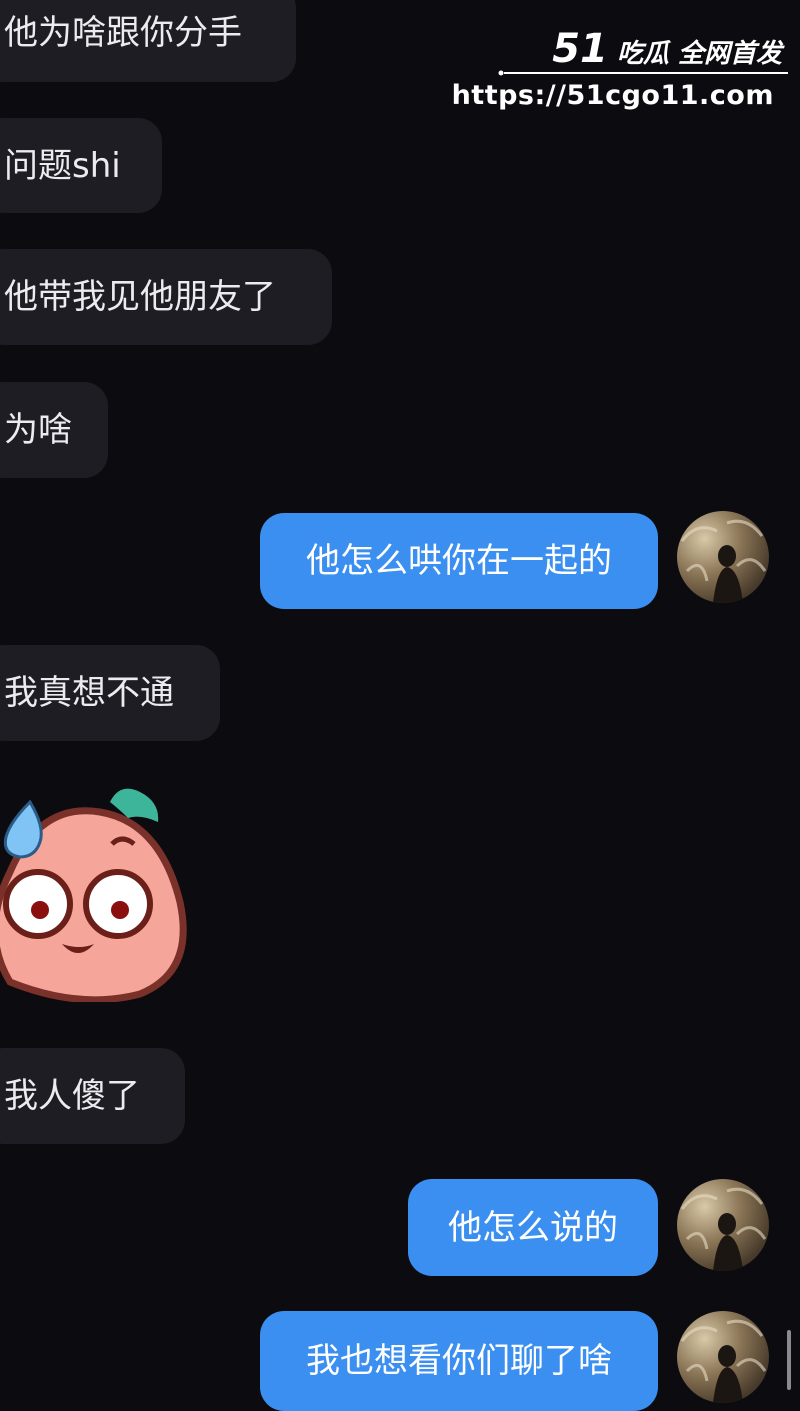 This screenshot has height=1411, width=800. Describe the element at coordinates (38, 430) in the screenshot. I see `message-text: 为啥` at that location.